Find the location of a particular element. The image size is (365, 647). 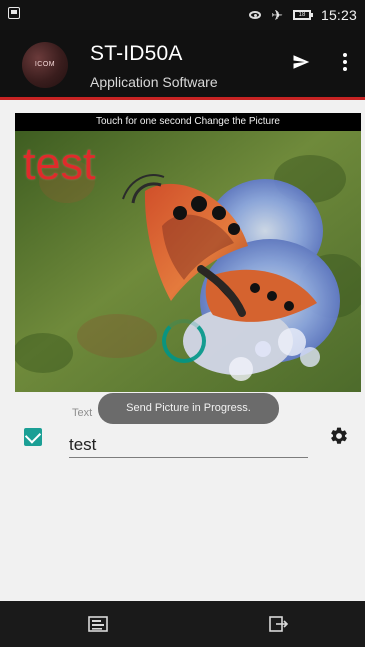

status-bar: ✈ 18 15:23 is located at coordinates (182, 15).